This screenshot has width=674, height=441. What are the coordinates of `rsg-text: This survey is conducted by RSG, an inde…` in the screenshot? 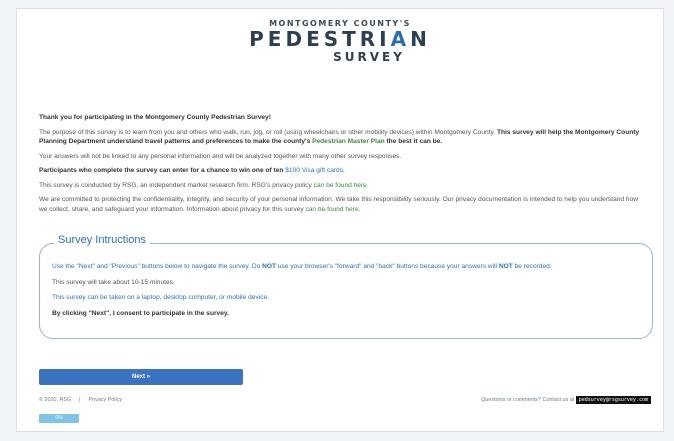 It's located at (343, 186).